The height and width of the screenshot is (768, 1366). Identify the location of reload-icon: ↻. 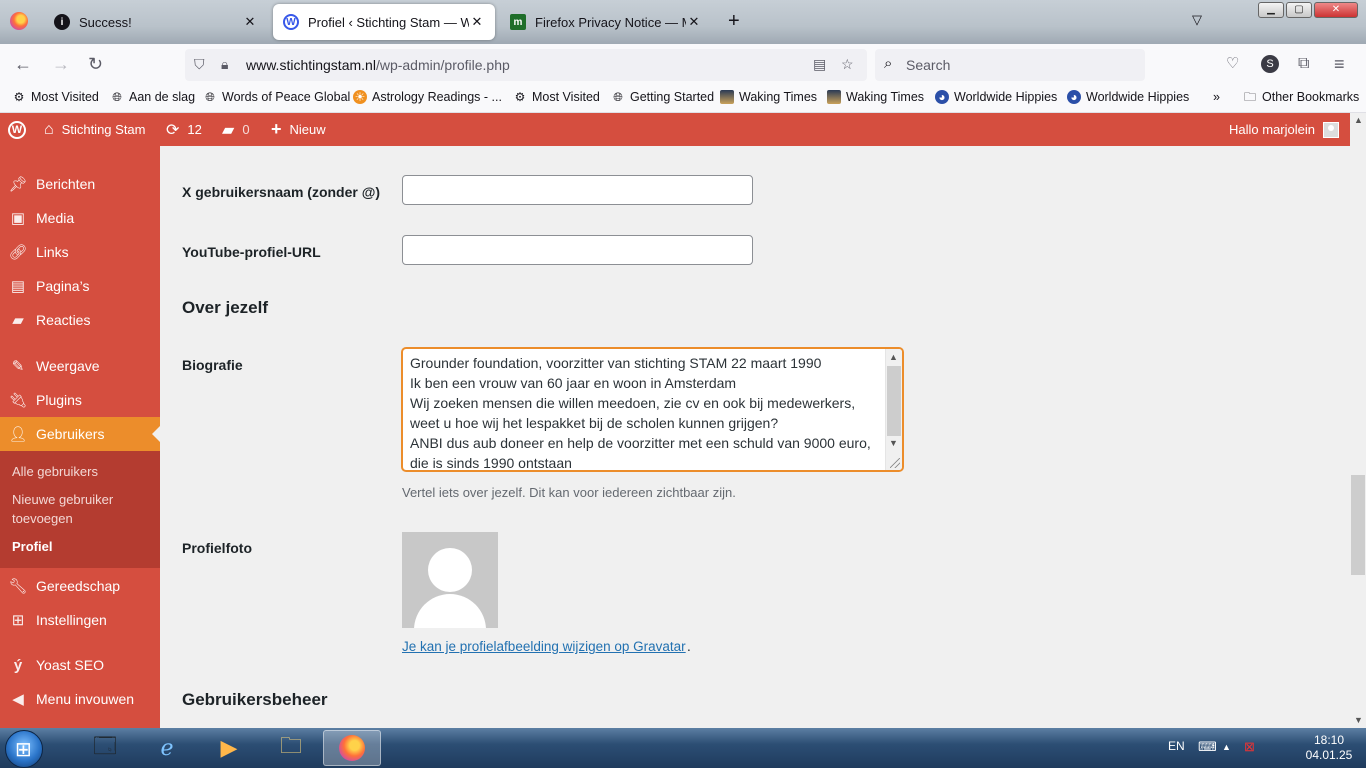
(95, 64).